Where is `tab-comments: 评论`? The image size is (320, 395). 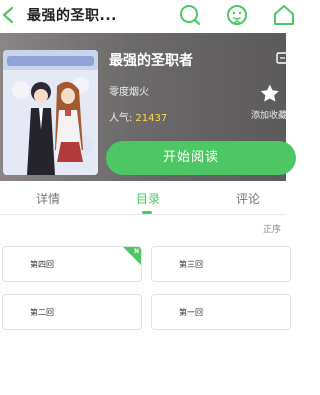
tab-comments: 评论 is located at coordinates (248, 198).